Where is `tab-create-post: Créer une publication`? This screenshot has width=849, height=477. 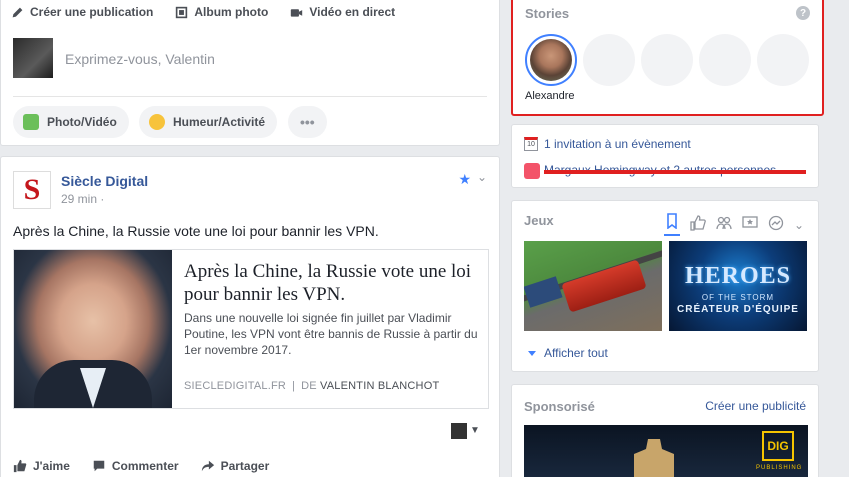
tab-create-post: Créer une publication is located at coordinates (82, 12).